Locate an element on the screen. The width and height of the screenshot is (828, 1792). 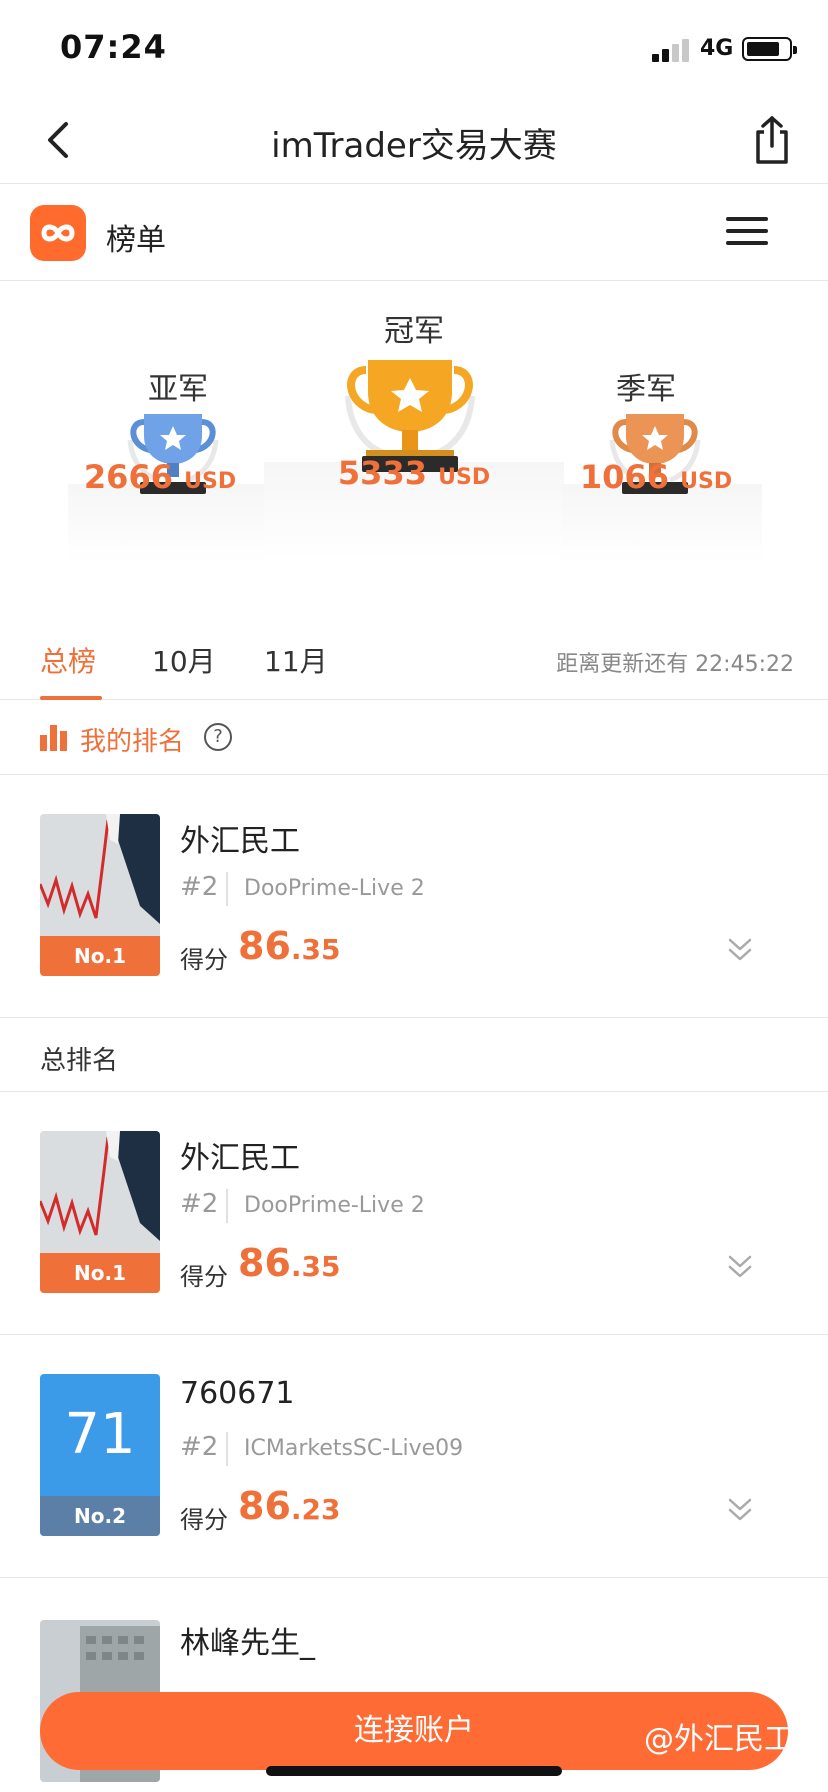
help-icon: ? is located at coordinates (218, 737).